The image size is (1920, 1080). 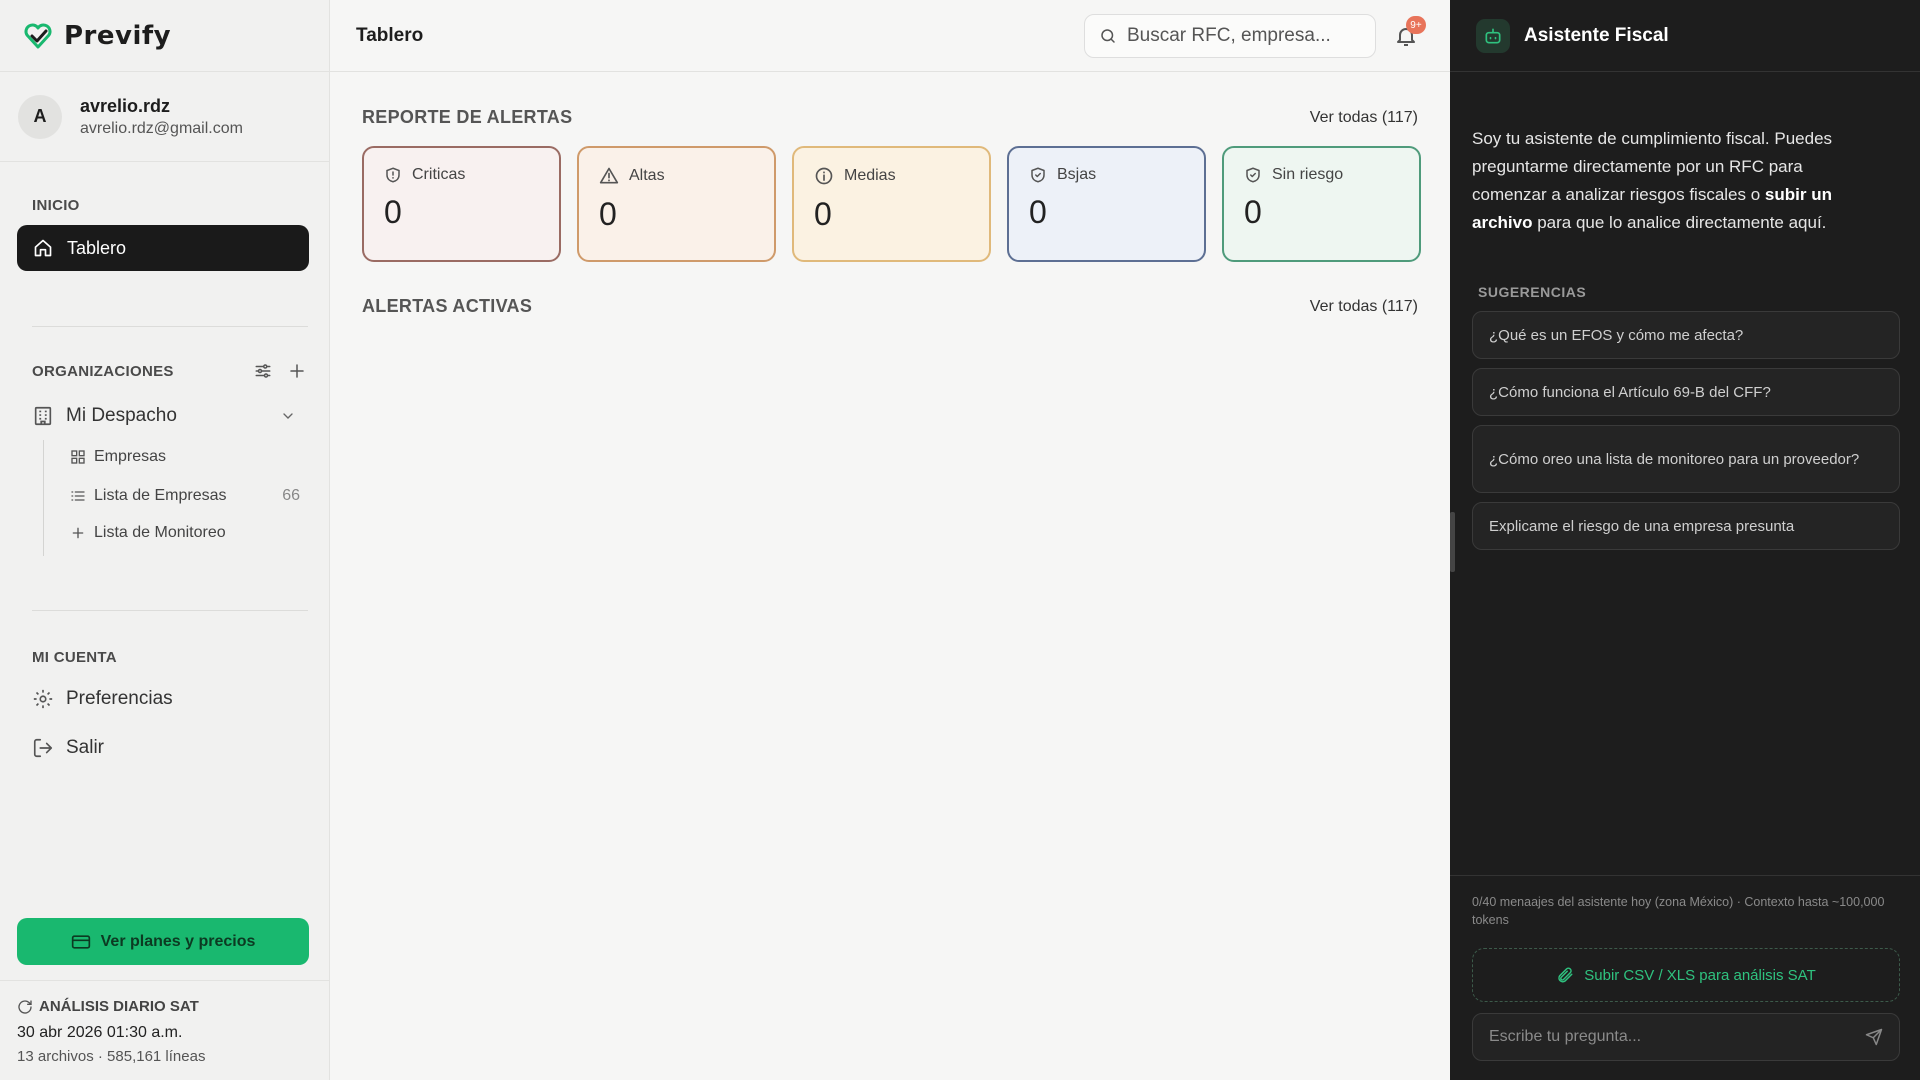 What do you see at coordinates (43, 248) in the screenshot?
I see `home-icon` at bounding box center [43, 248].